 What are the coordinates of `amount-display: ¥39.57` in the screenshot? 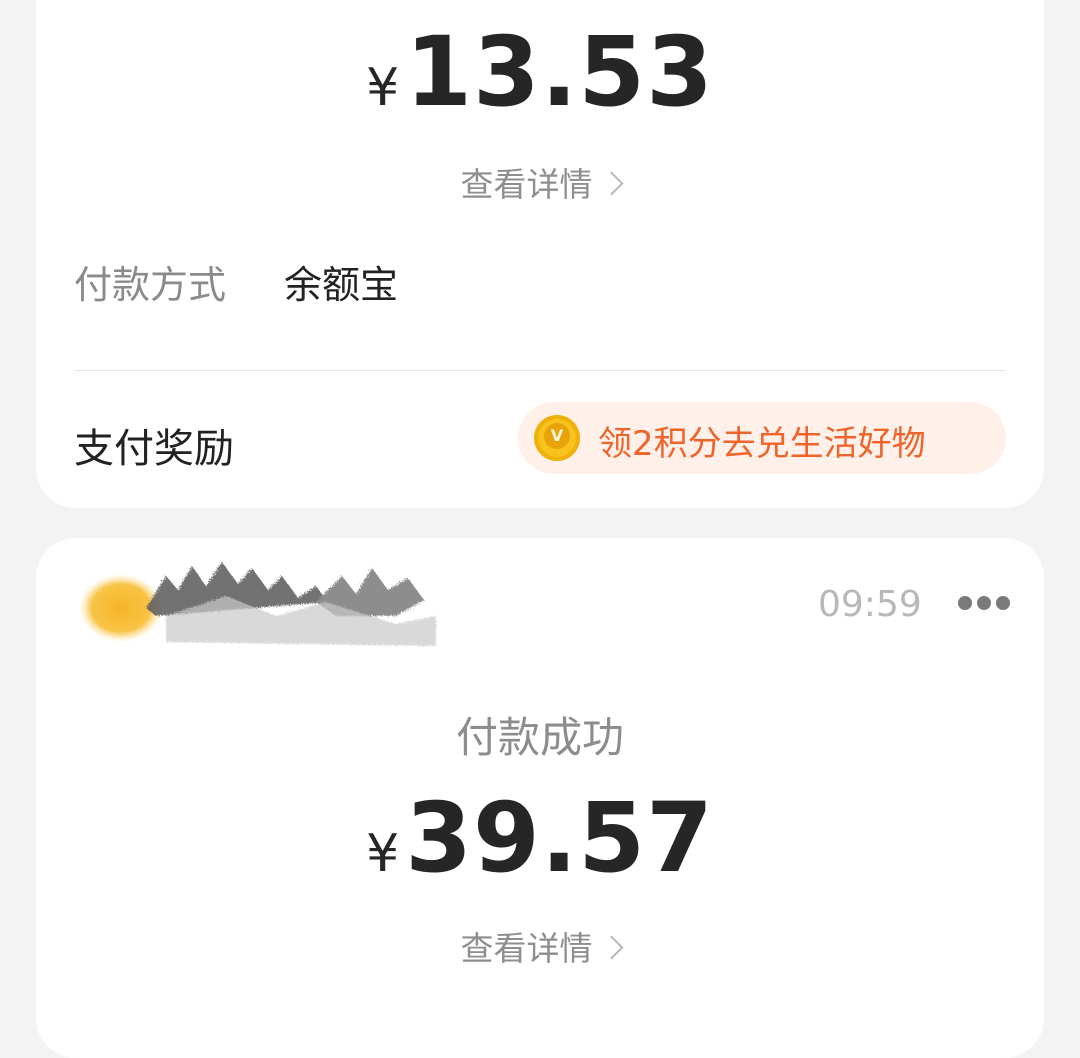 It's located at (540, 838).